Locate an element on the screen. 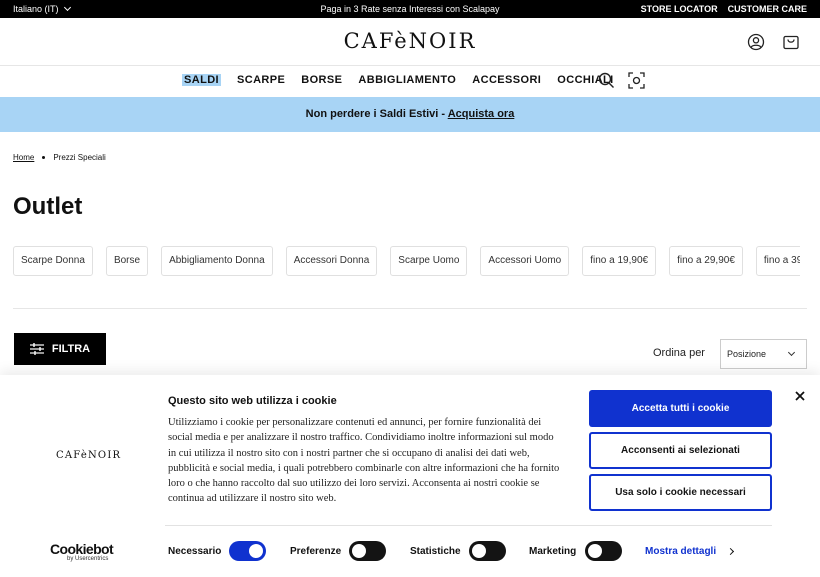 The image size is (820, 577). banner-text: Non perdere i Saldi Estivi - is located at coordinates (376, 114).